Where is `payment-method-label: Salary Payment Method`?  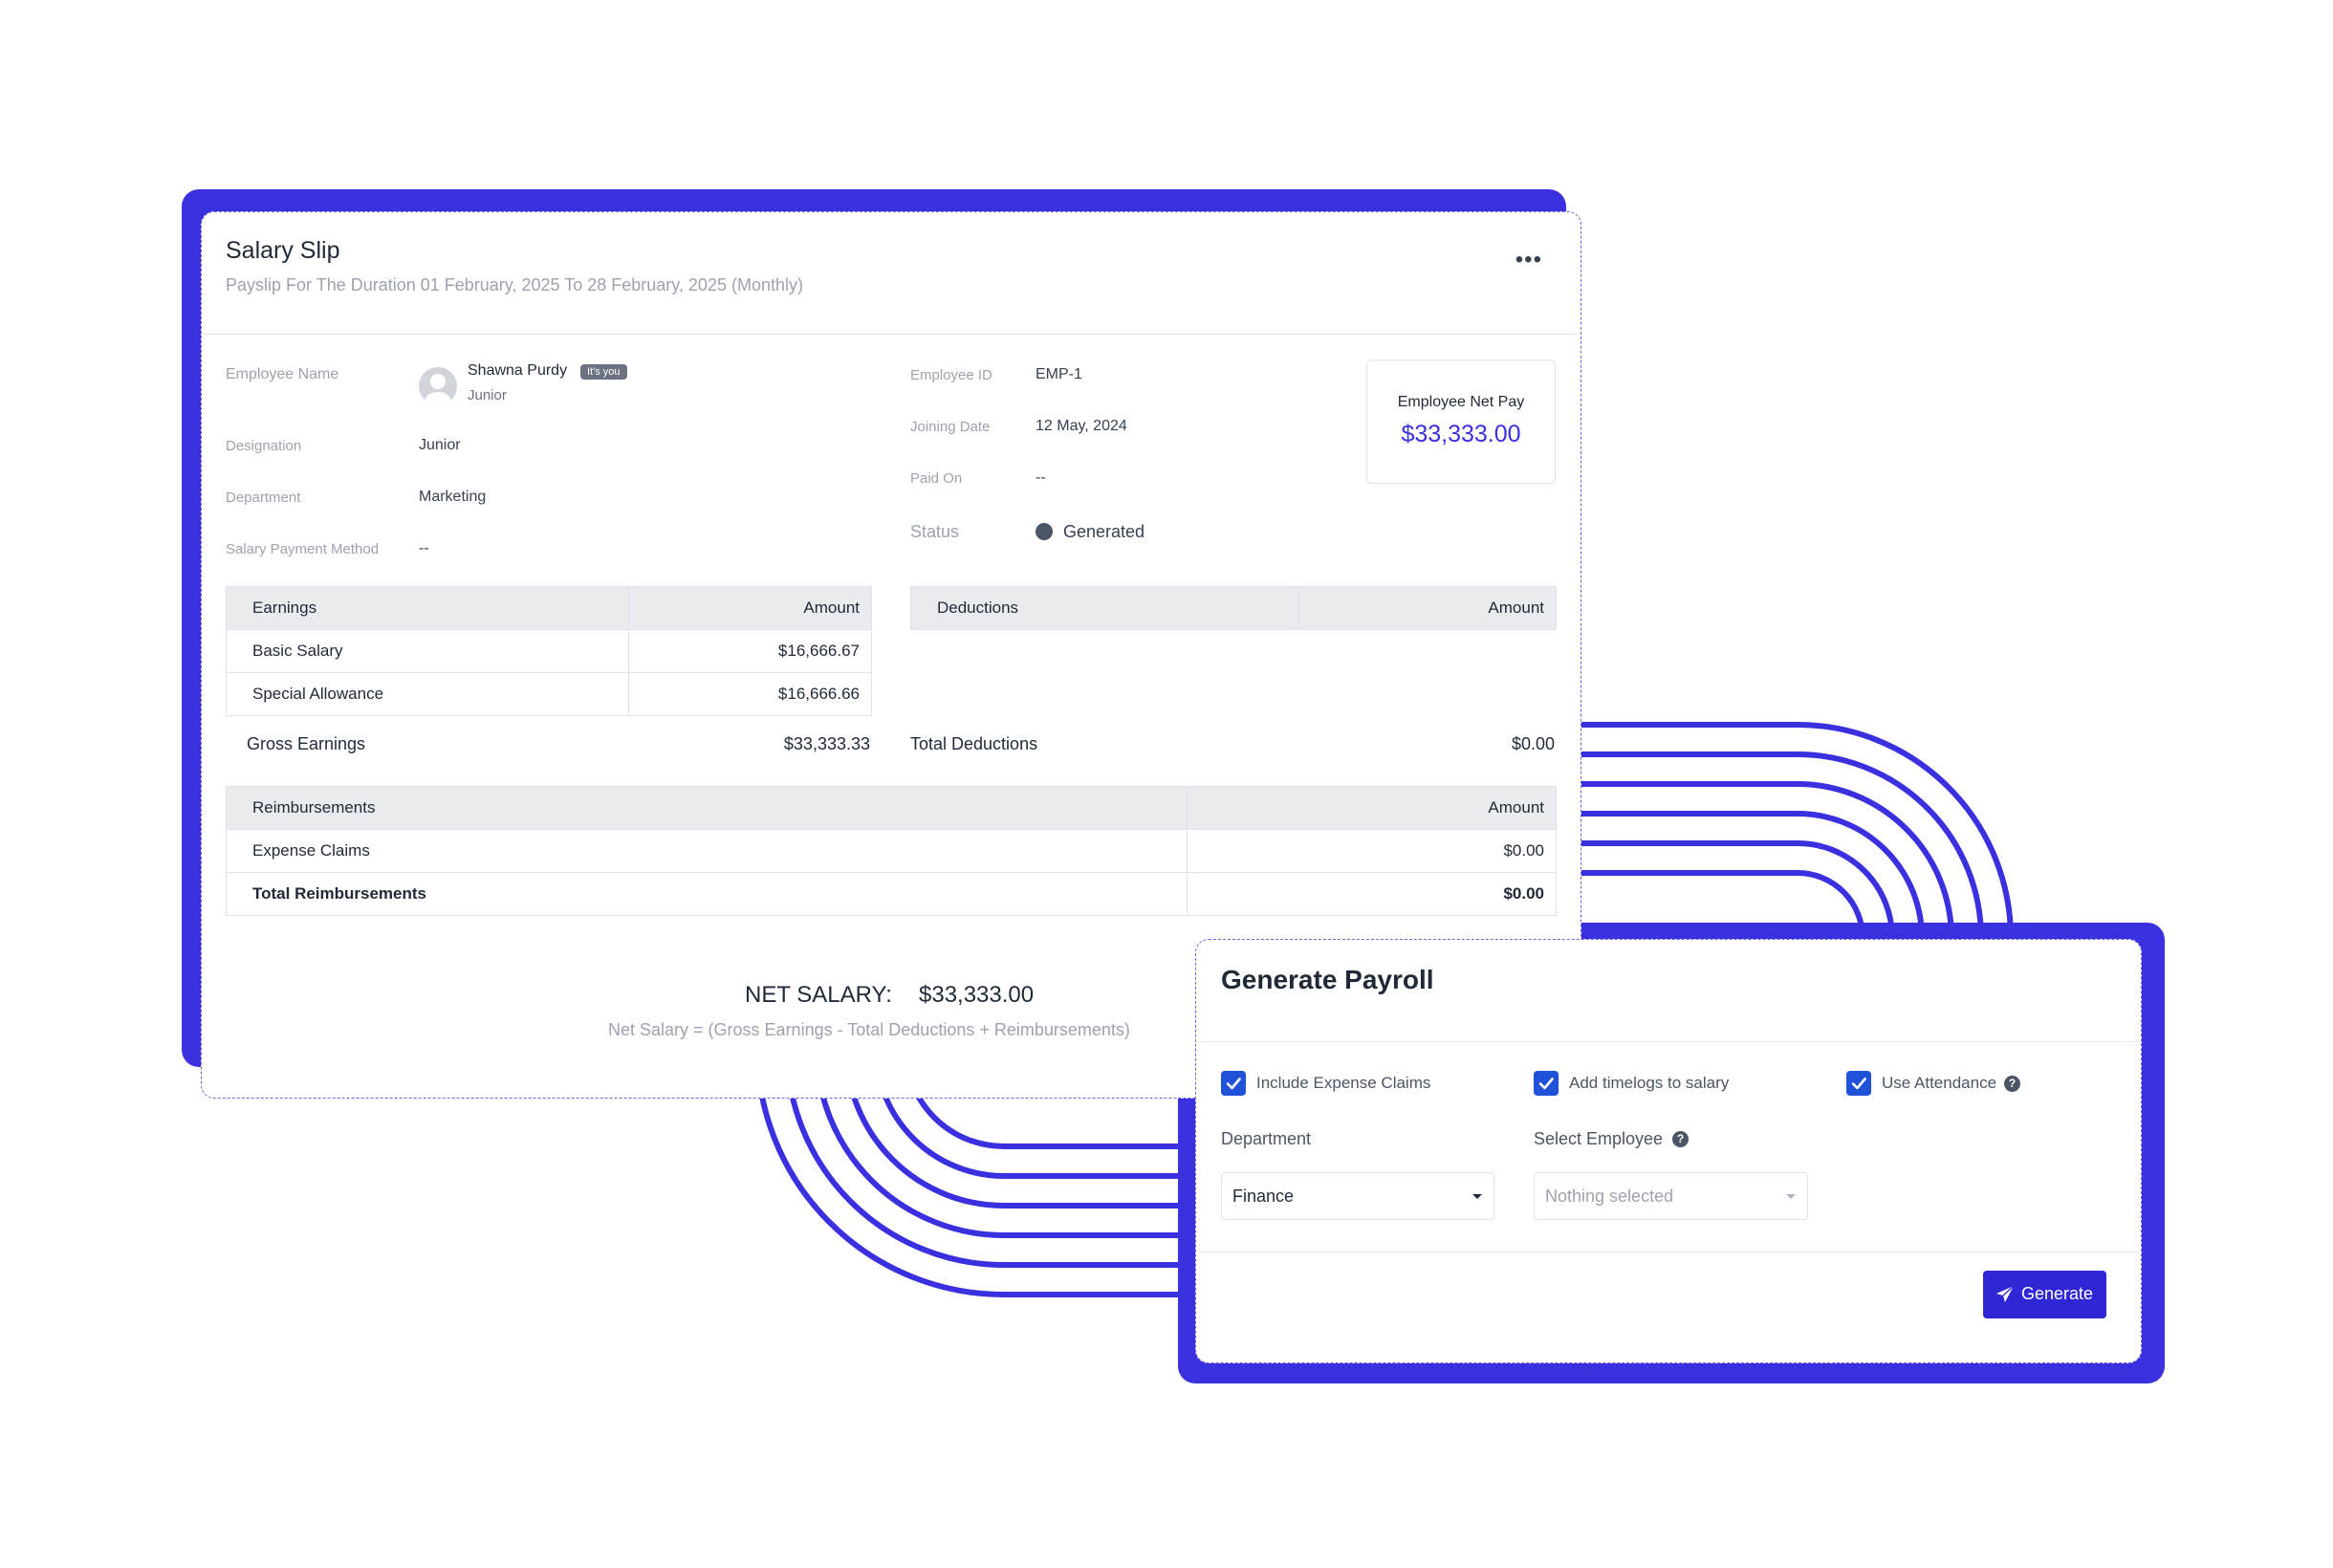 payment-method-label: Salary Payment Method is located at coordinates (303, 549).